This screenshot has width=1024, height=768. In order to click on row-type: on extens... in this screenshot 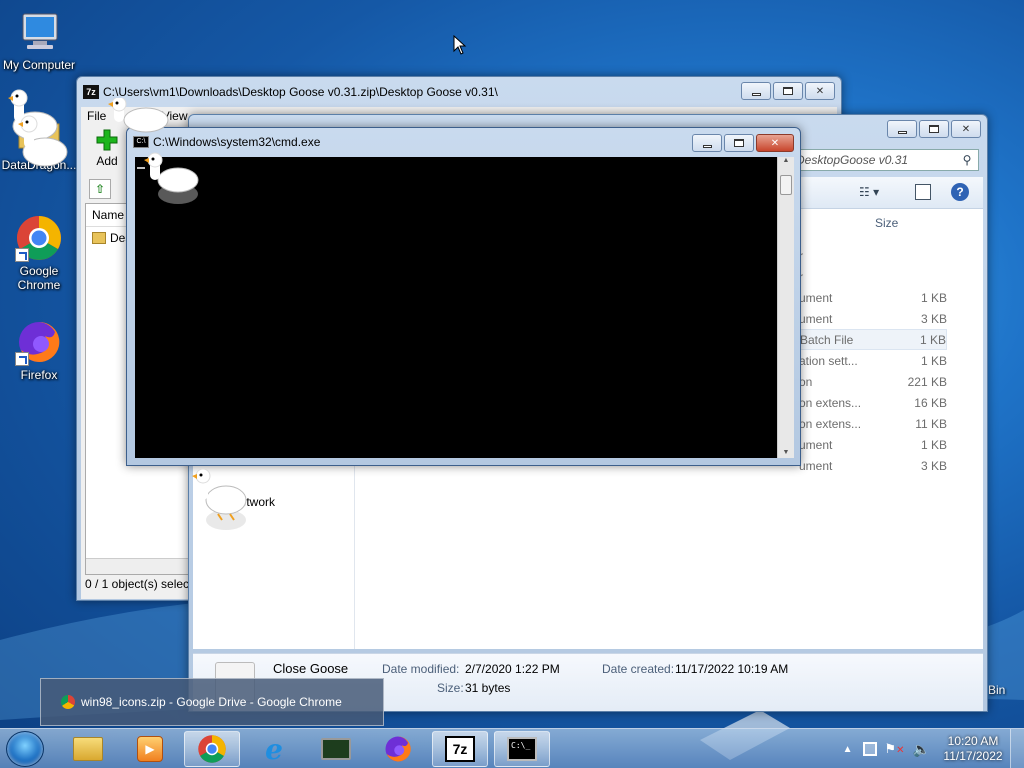, I will do `click(830, 402)`.